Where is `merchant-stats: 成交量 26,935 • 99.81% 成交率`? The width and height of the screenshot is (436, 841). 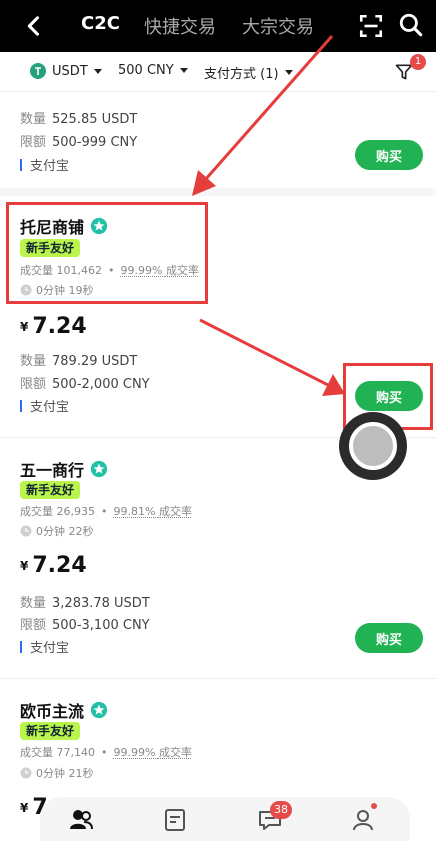 merchant-stats: 成交量 26,935 • 99.81% 成交率 is located at coordinates (106, 511).